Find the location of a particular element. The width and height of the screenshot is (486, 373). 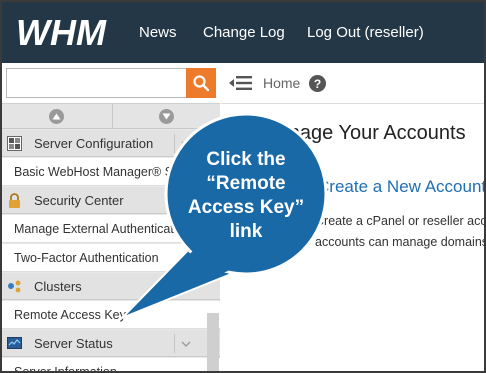

sidebar-item-two-factor-authentication: Two-Factor Authentication is located at coordinates (111, 258).